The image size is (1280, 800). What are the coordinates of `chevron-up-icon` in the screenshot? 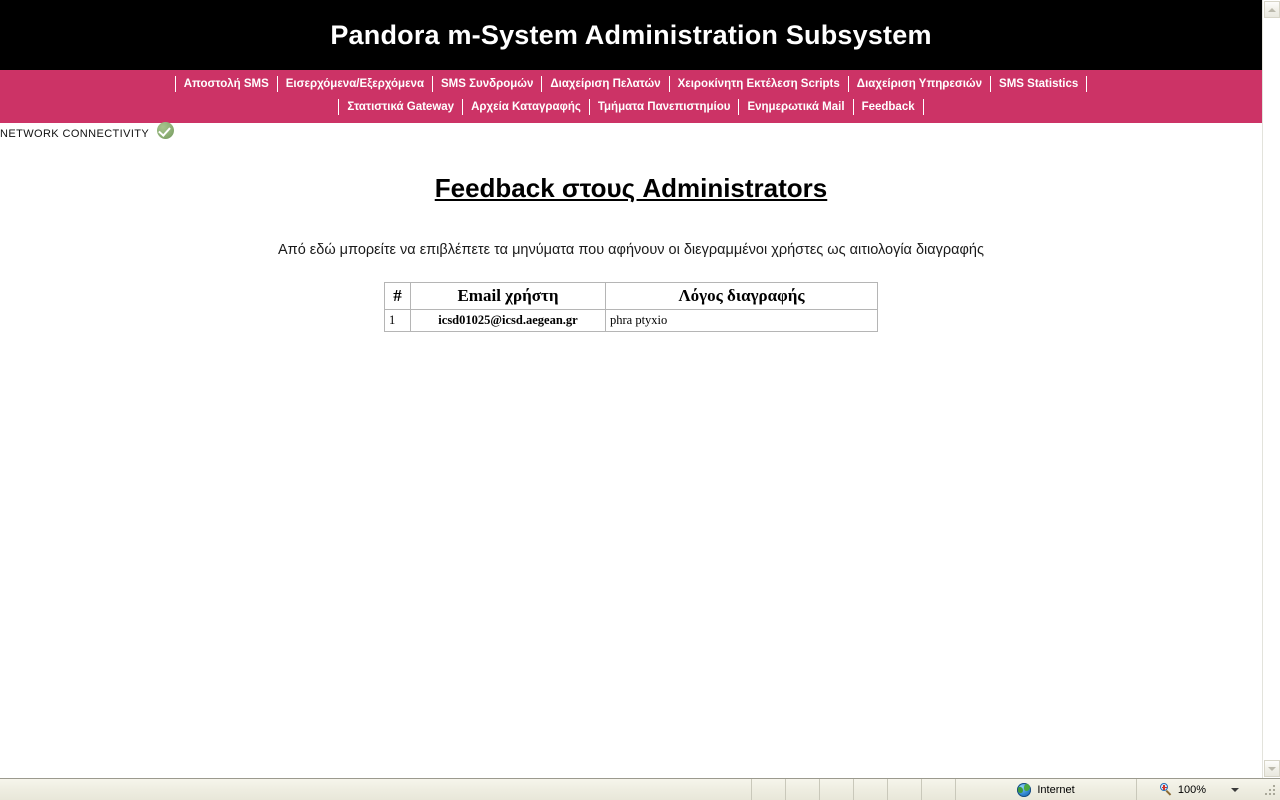 It's located at (1272, 9).